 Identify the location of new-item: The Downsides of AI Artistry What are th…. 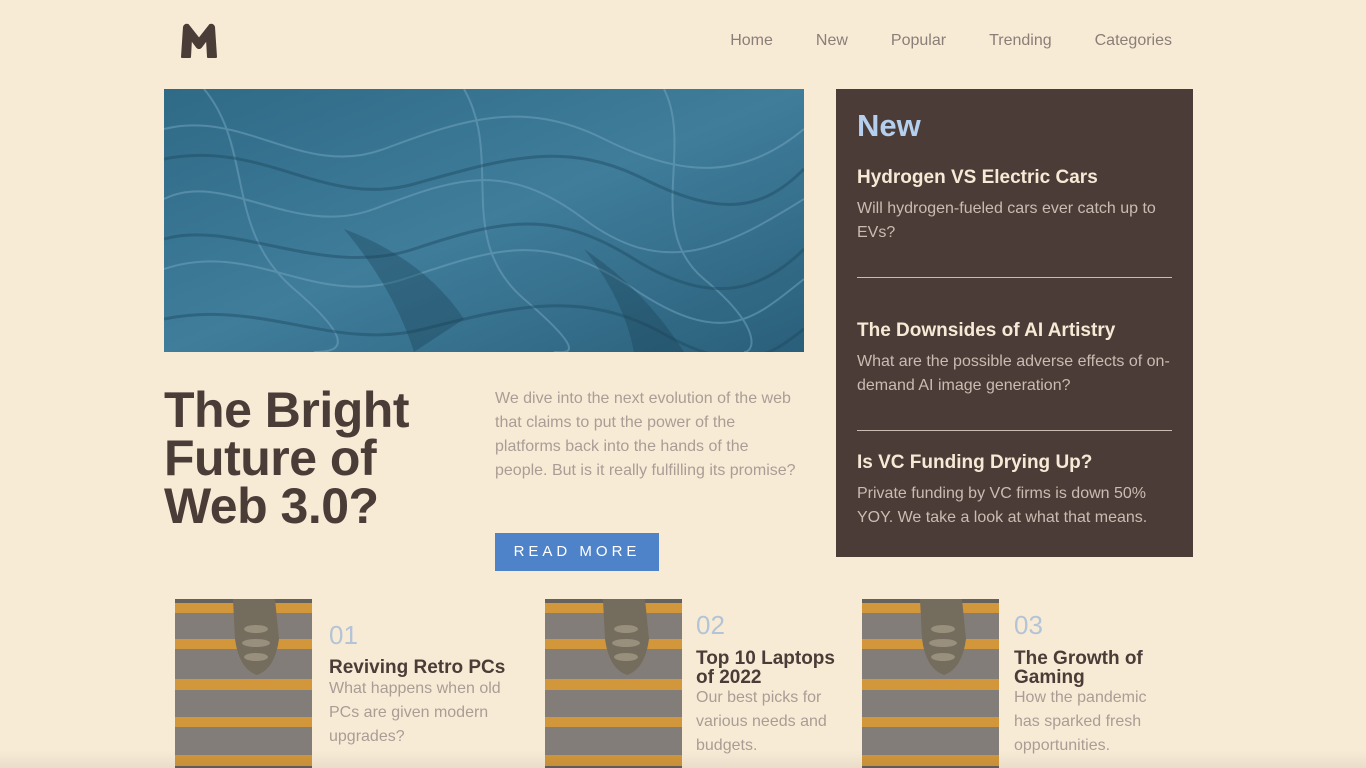
(1014, 358).